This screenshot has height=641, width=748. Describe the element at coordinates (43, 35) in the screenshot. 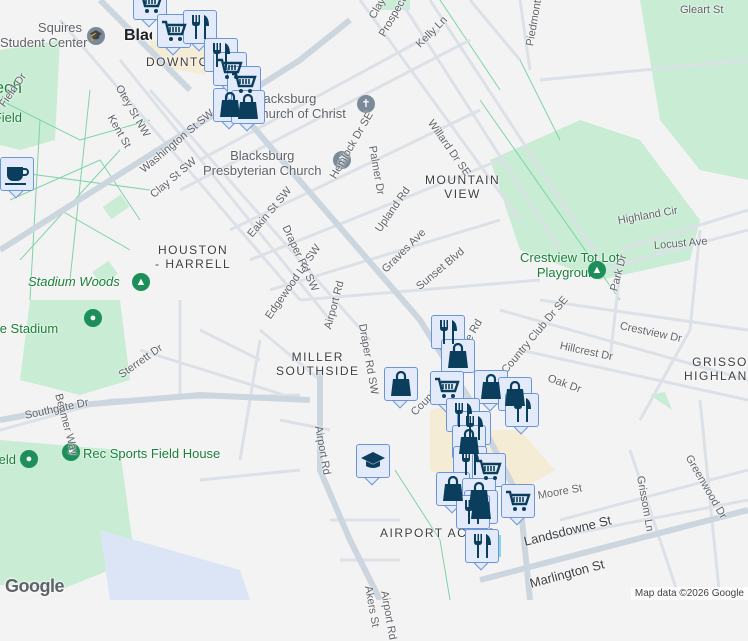

I see `place-squires-student-center: Squires Student Center` at that location.